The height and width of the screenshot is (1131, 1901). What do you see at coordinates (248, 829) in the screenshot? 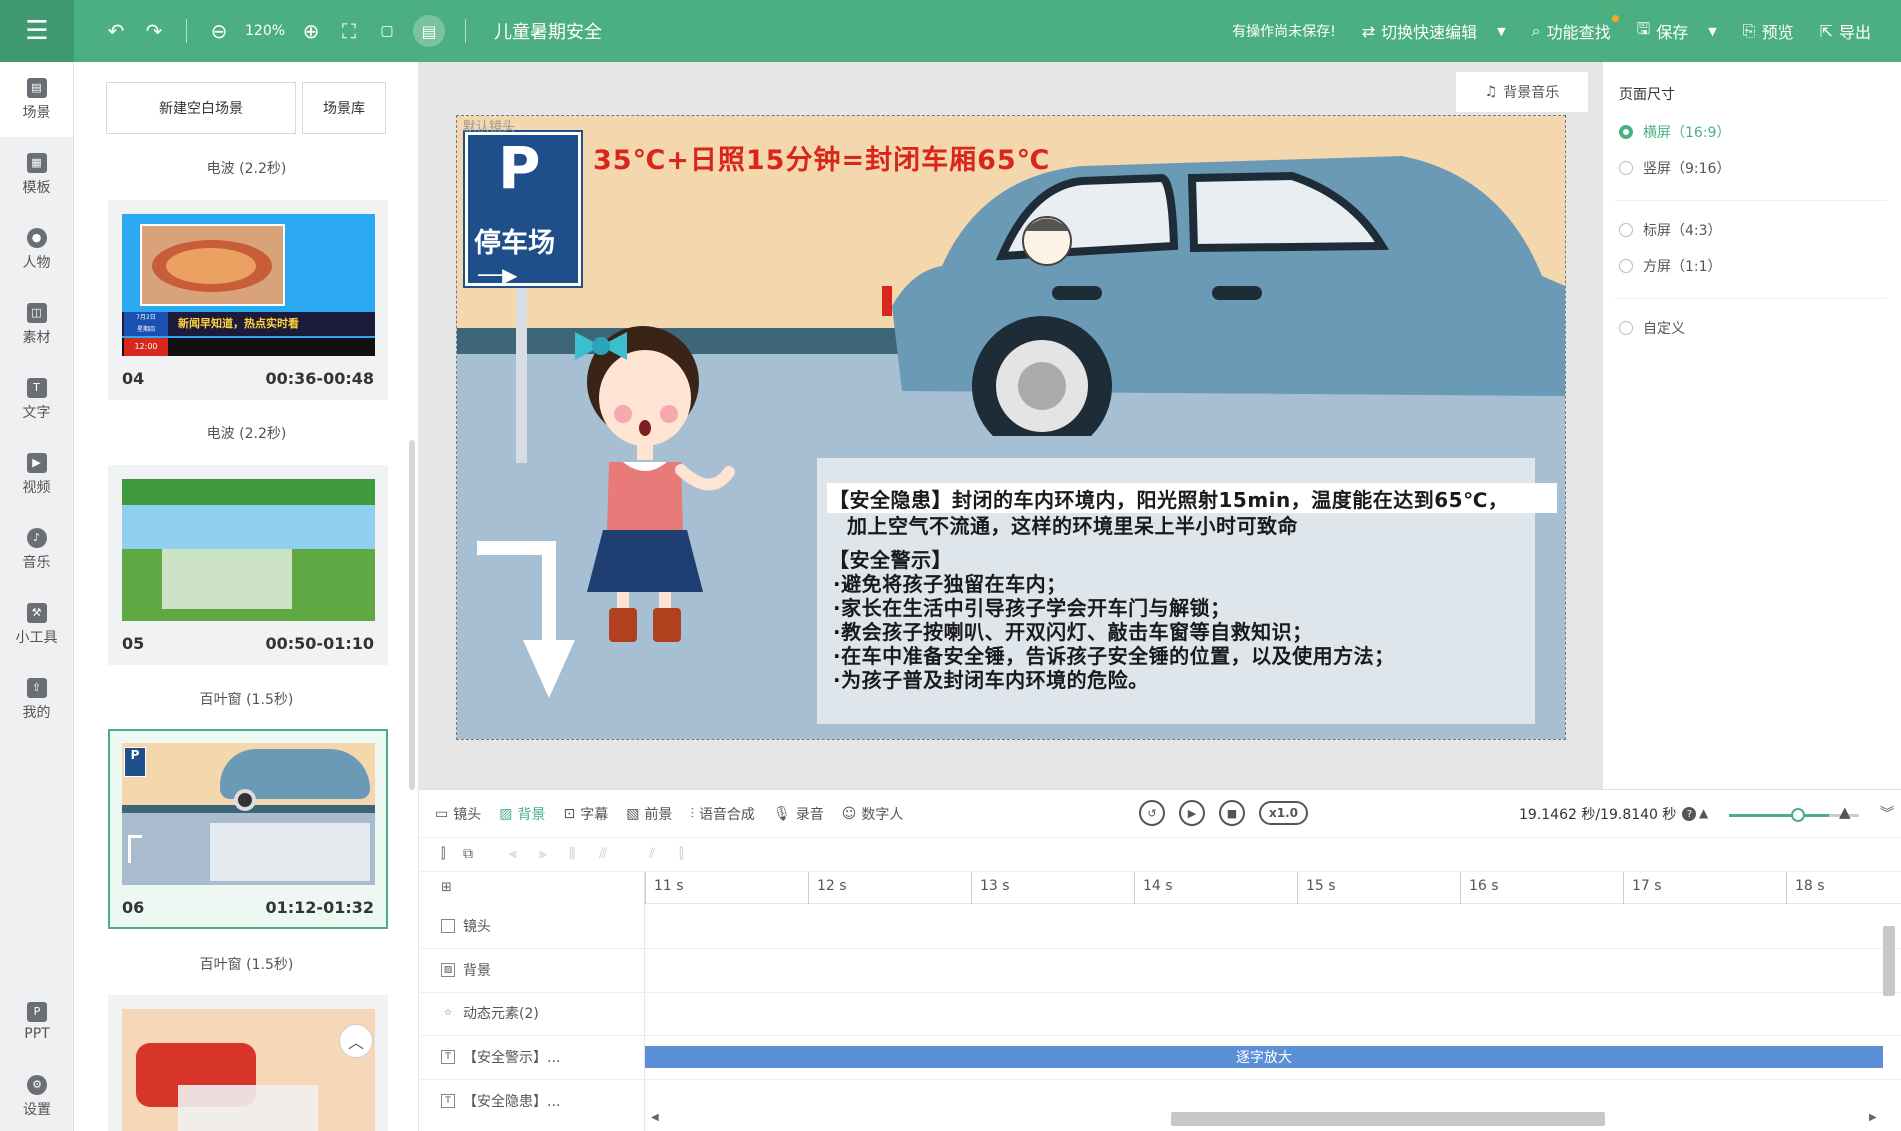
I see `scene-card-06: P 06 01:12-01:32` at bounding box center [248, 829].